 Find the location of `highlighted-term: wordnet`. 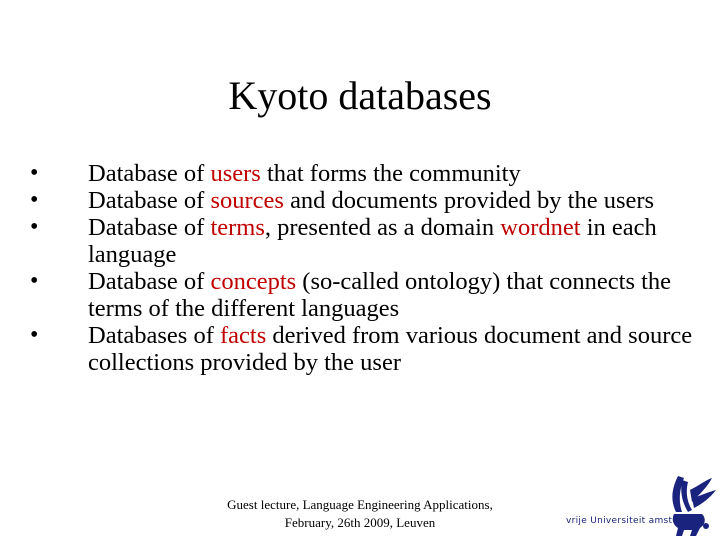

highlighted-term: wordnet is located at coordinates (540, 227).